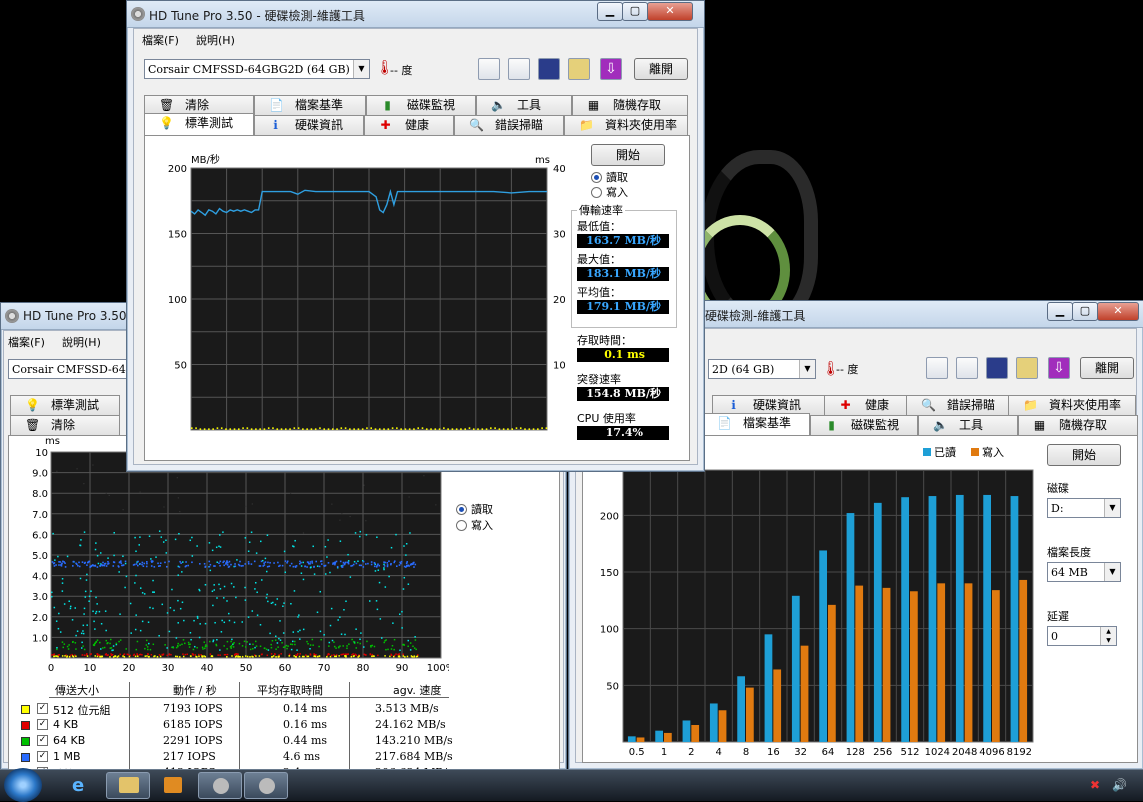 The height and width of the screenshot is (802, 1143). Describe the element at coordinates (626, 125) in the screenshot. I see `front-tab-folder: 📁 資料夾使用率` at that location.